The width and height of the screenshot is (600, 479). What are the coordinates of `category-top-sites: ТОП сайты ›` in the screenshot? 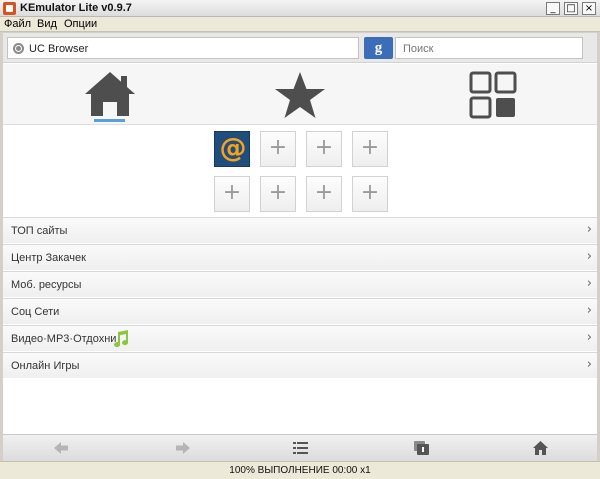 It's located at (300, 230).